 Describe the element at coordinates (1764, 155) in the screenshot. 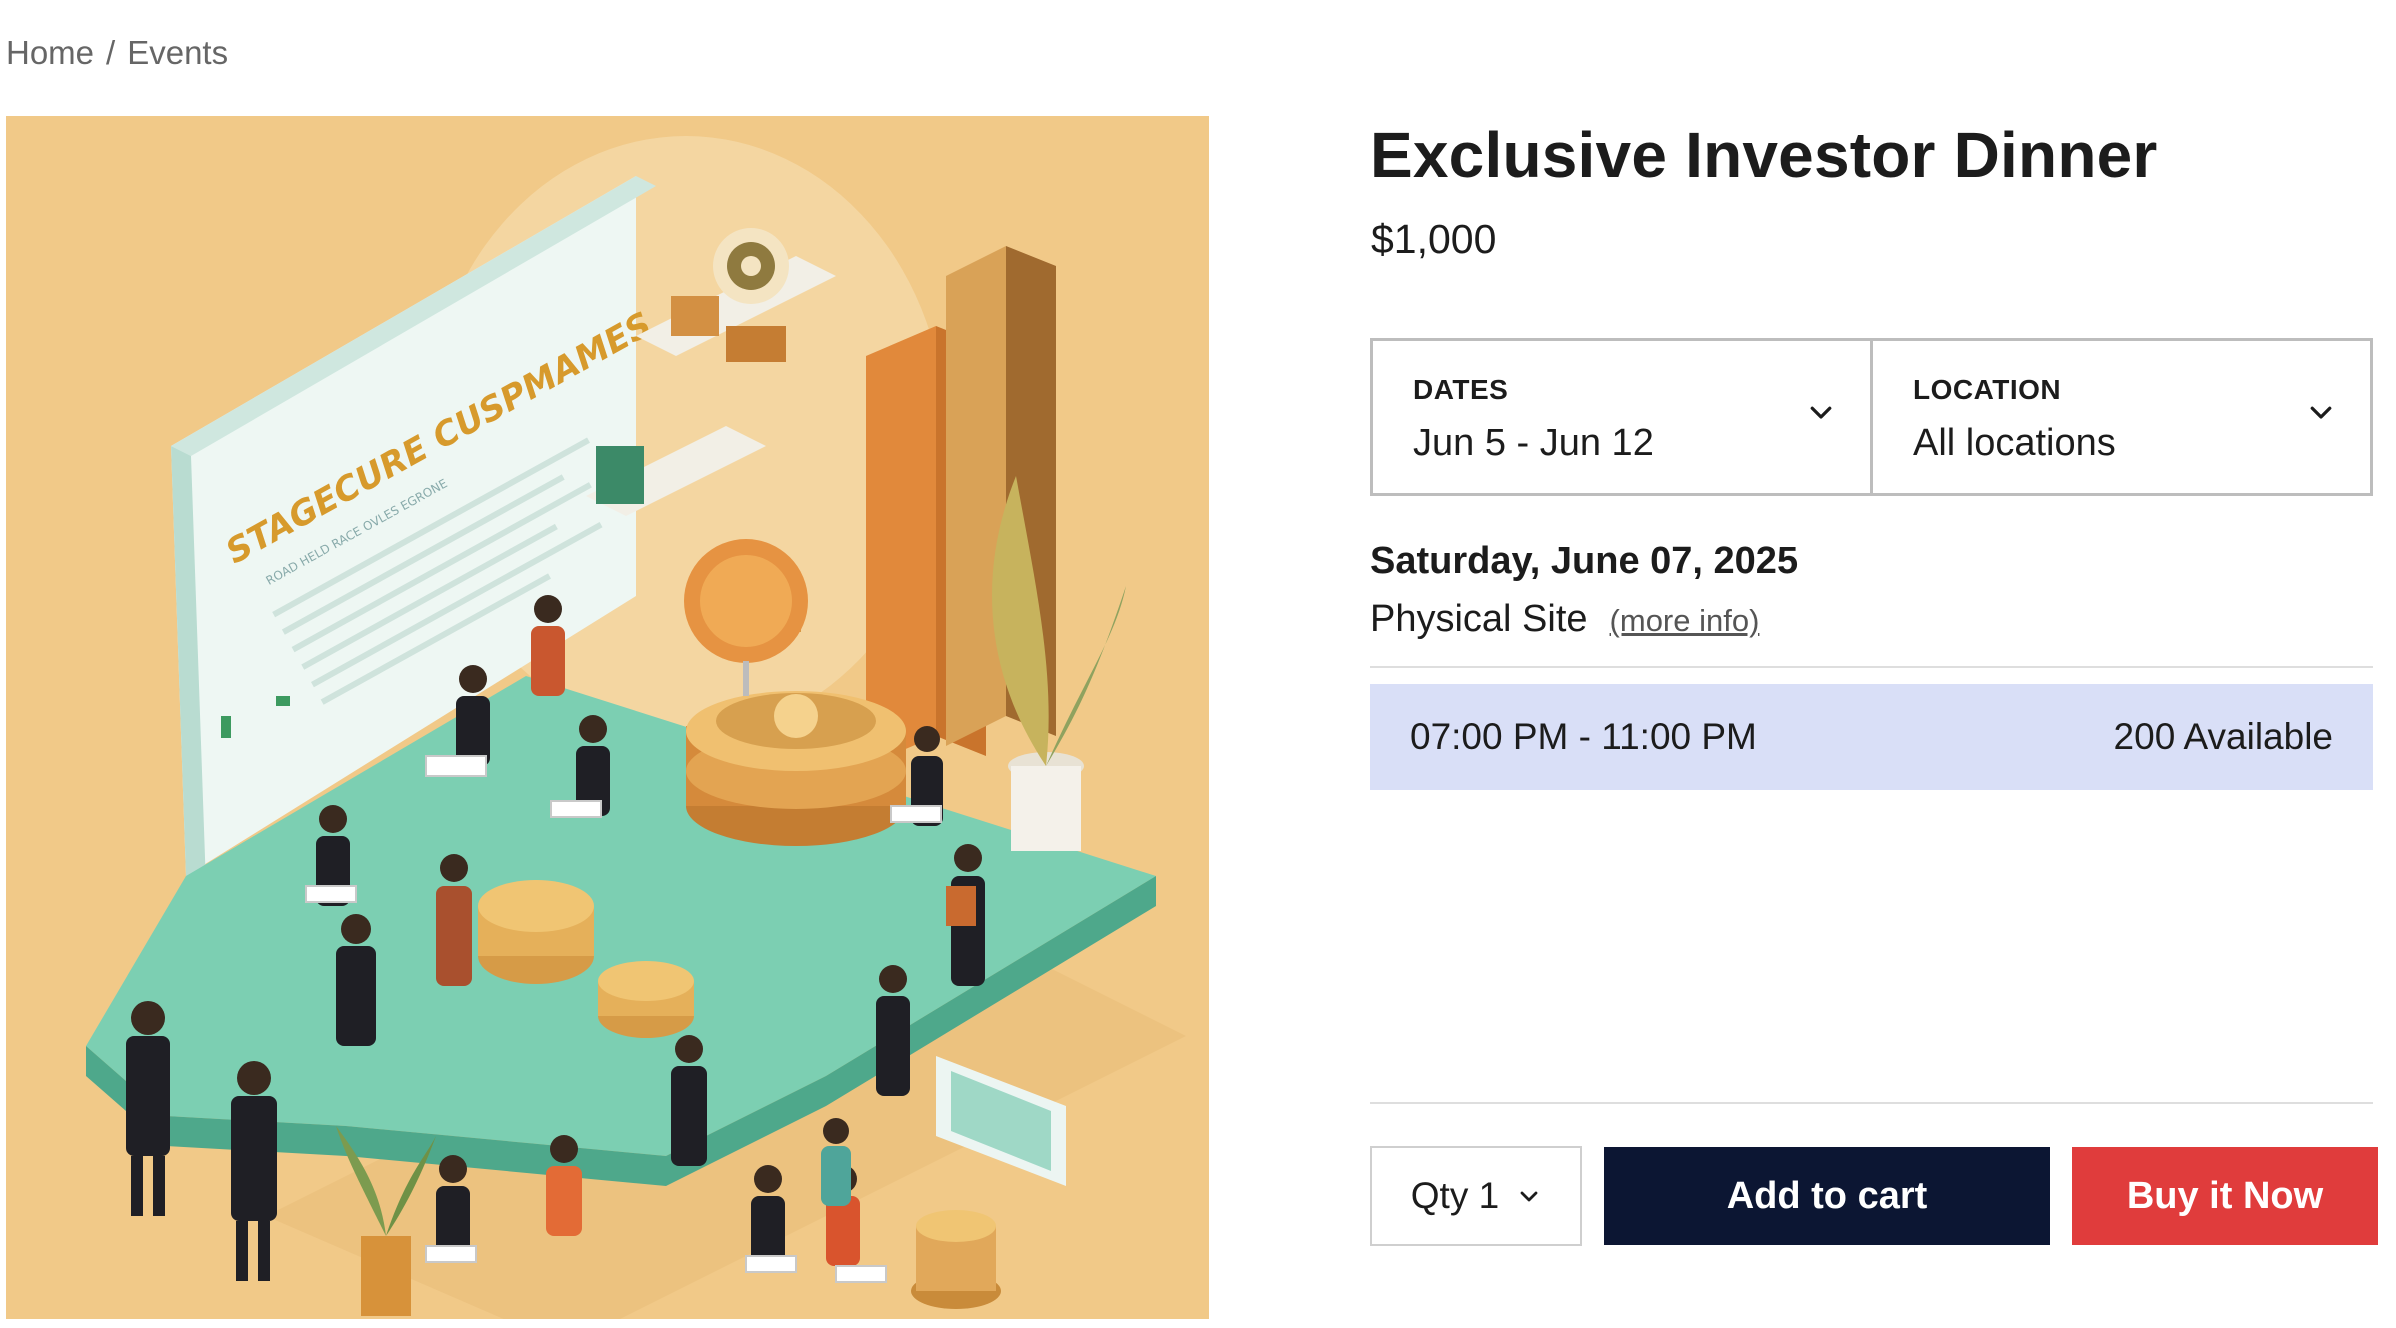

I see `product-title: Exclusive Investor Dinner` at that location.